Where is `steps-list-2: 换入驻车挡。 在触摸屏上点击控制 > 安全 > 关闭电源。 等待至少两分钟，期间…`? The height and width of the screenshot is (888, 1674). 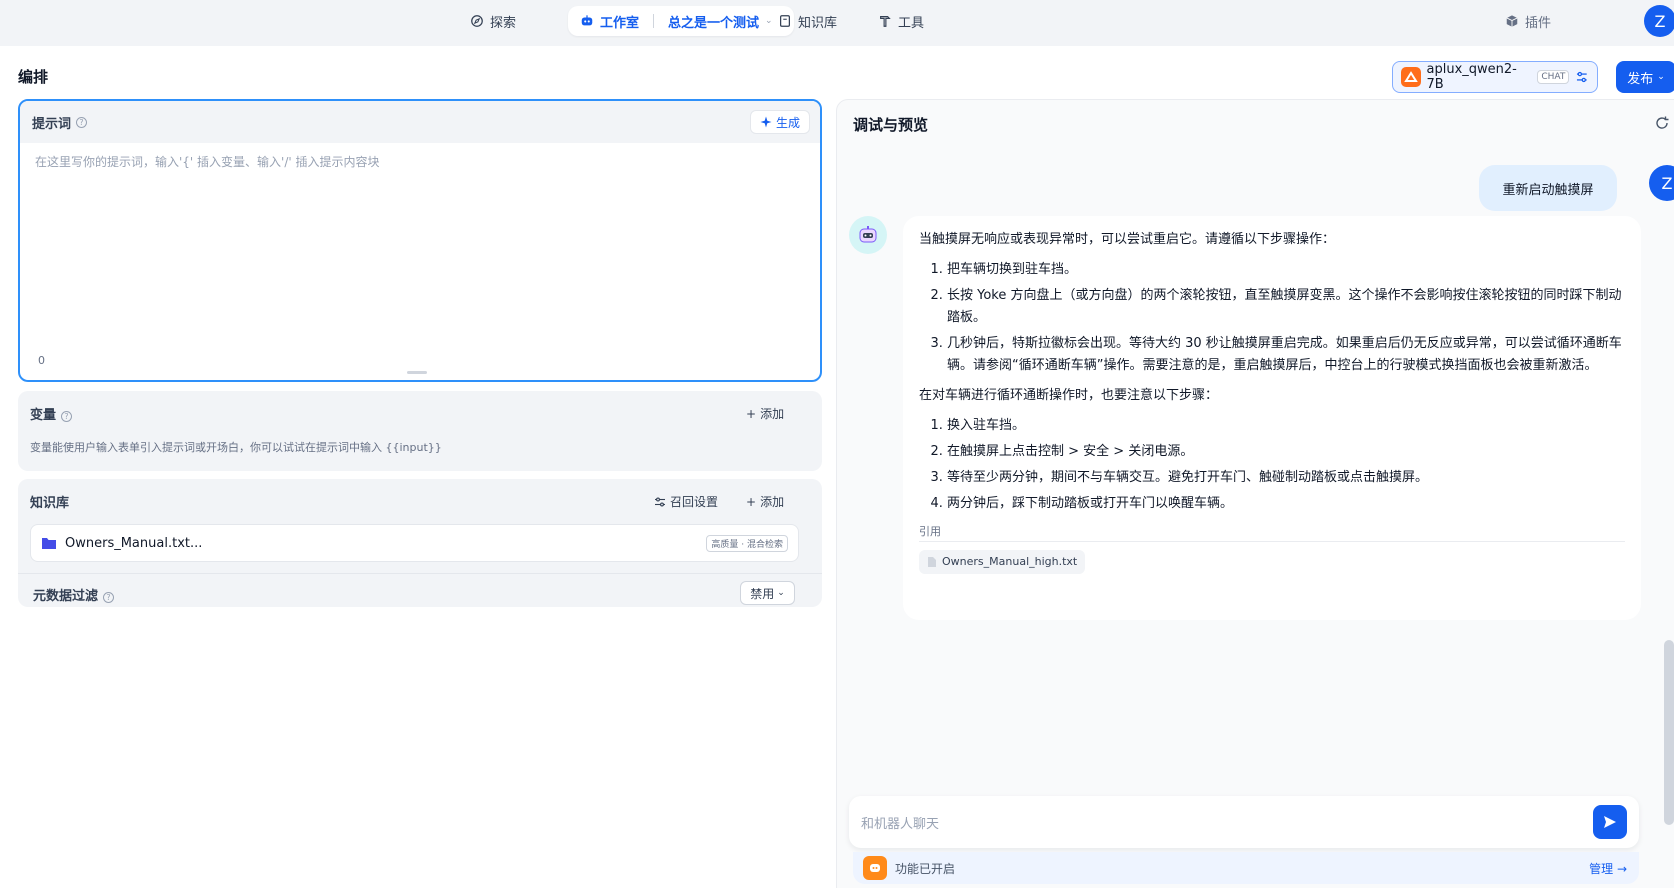 steps-list-2: 换入驻车挡。 在触摸屏上点击控制 > 安全 > 关闭电源。 等待至少两分钟，期间… is located at coordinates (1272, 465).